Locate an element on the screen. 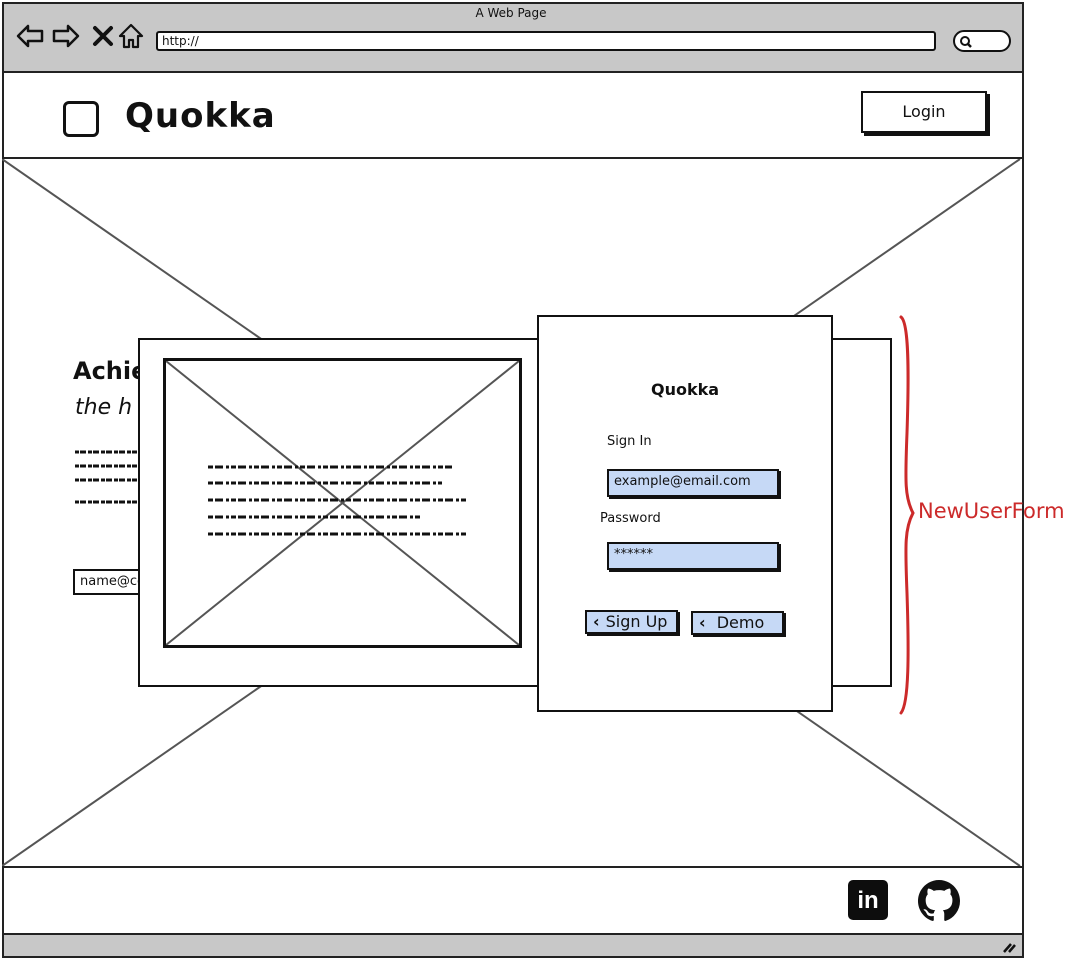  search-icon is located at coordinates (966, 42).